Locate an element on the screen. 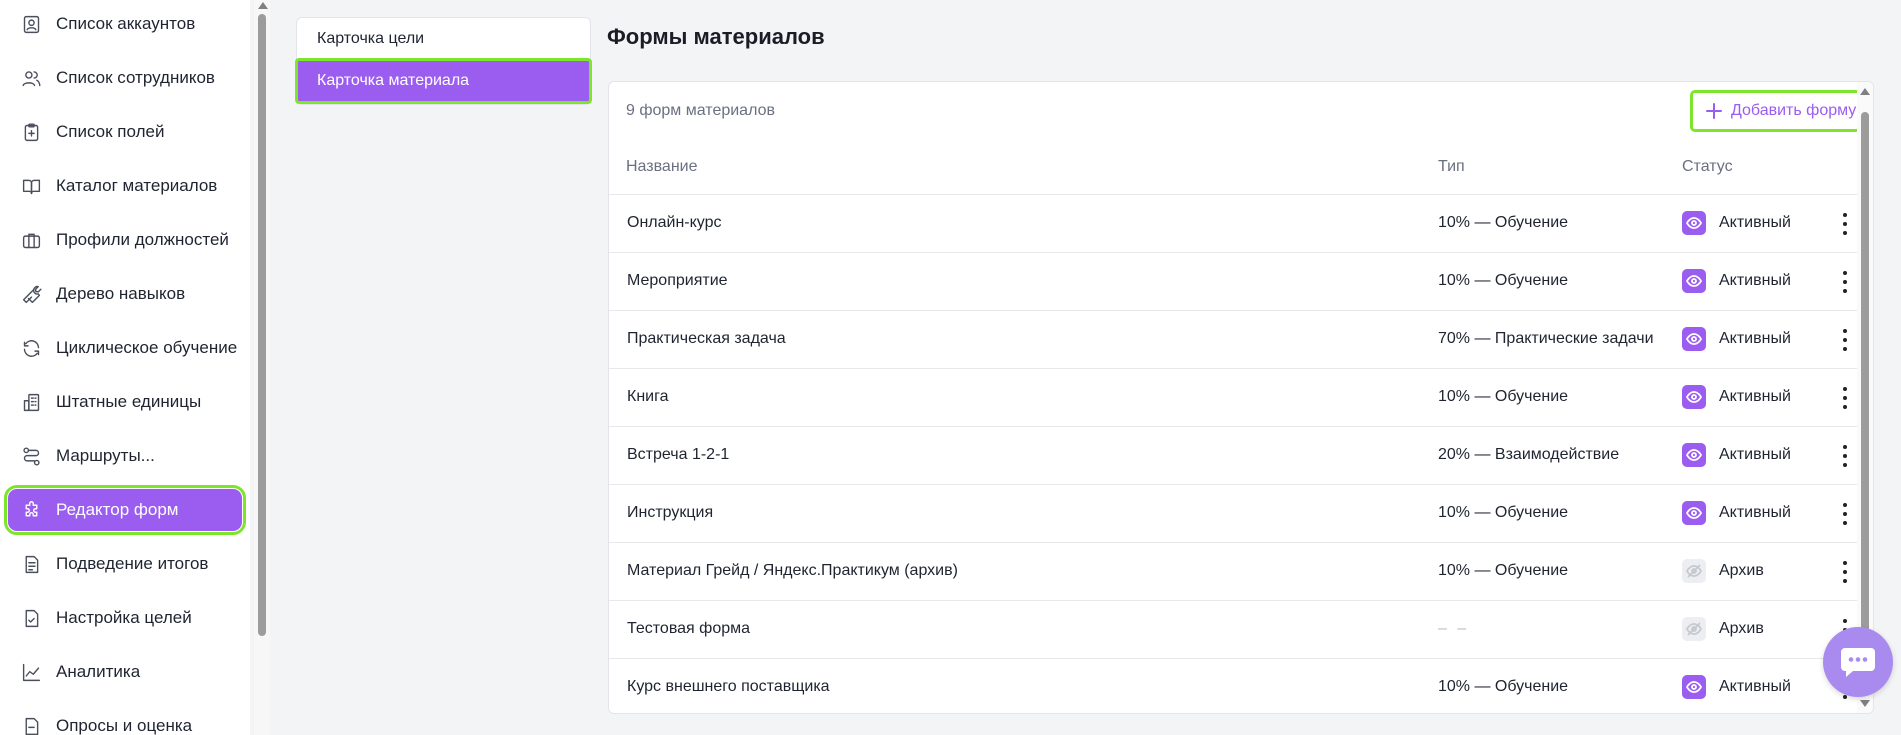  subnav-item-label: Карточка материала is located at coordinates (393, 80).